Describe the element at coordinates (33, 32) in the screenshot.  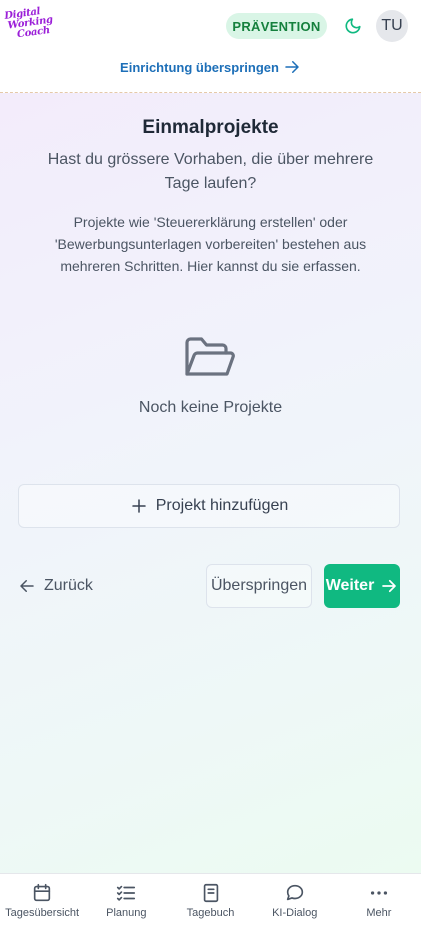
I see `logo-line-3: Coach` at that location.